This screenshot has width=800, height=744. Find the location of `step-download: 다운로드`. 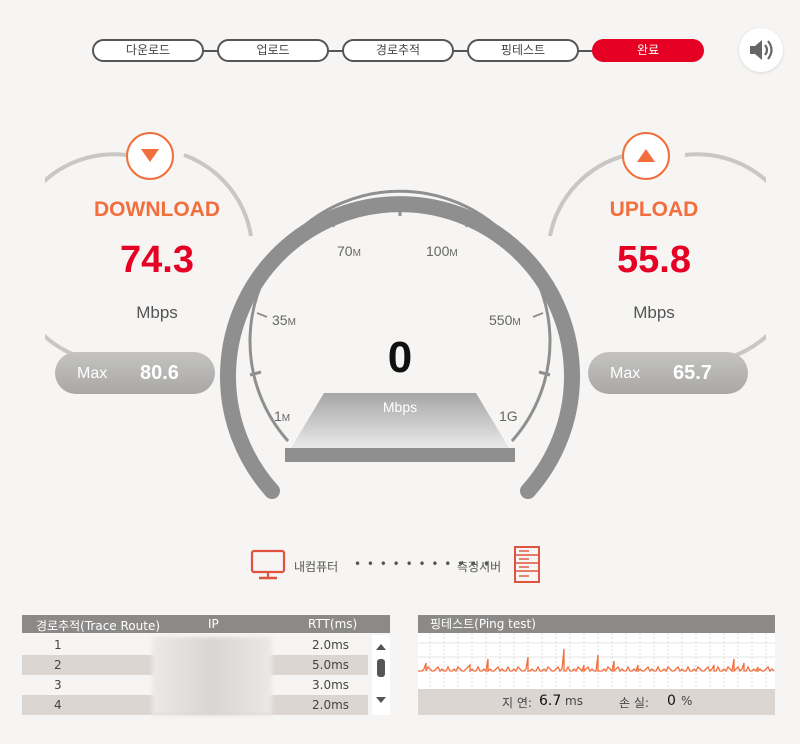

step-download: 다운로드 is located at coordinates (148, 50).